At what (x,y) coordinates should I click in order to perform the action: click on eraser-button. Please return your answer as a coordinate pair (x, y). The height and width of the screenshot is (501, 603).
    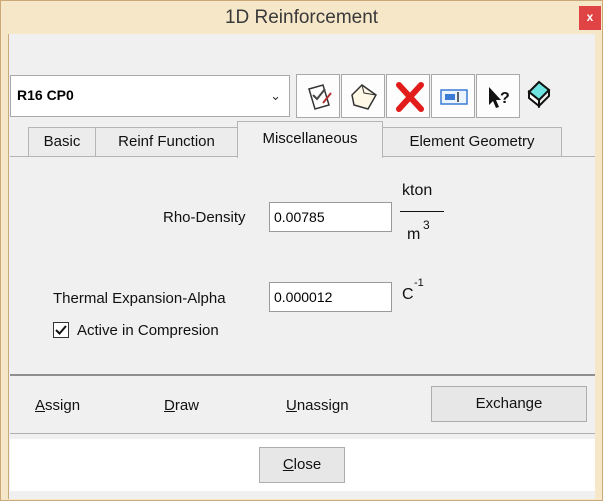
    Looking at the image, I should click on (541, 96).